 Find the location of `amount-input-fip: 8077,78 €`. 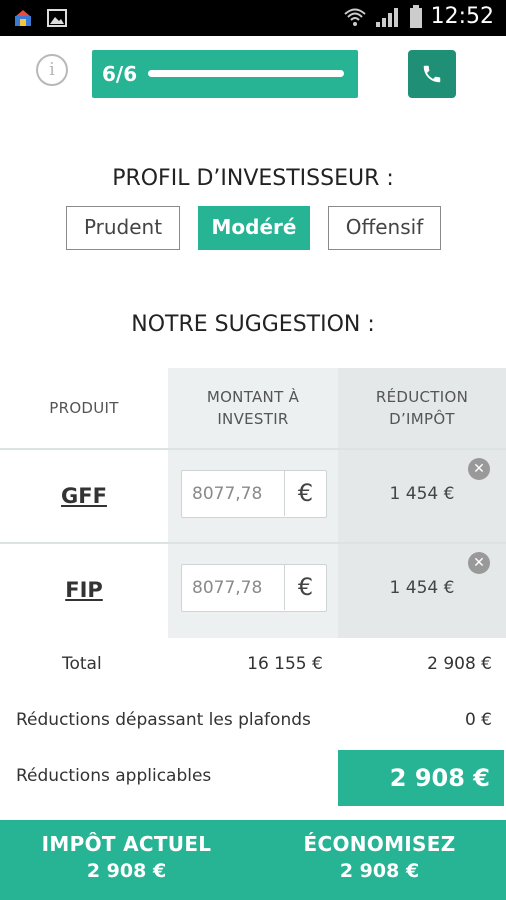

amount-input-fip: 8077,78 € is located at coordinates (254, 588).